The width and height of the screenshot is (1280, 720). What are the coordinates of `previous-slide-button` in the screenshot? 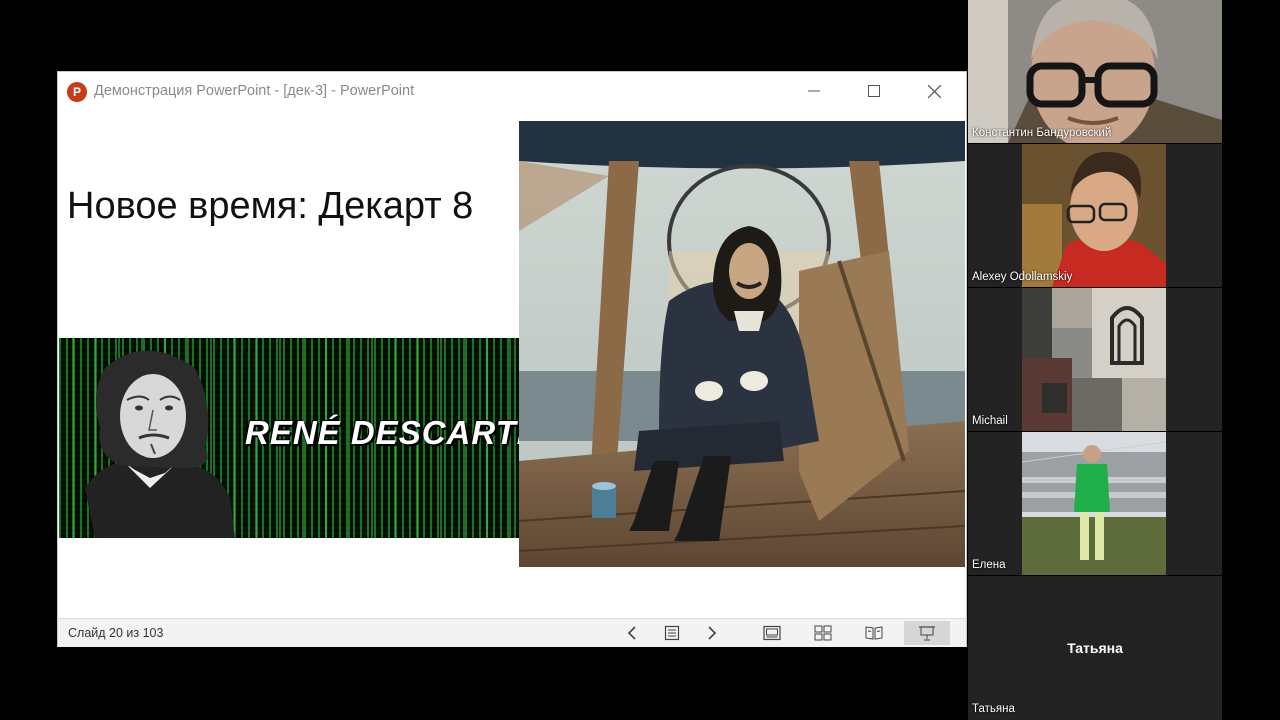 It's located at (632, 633).